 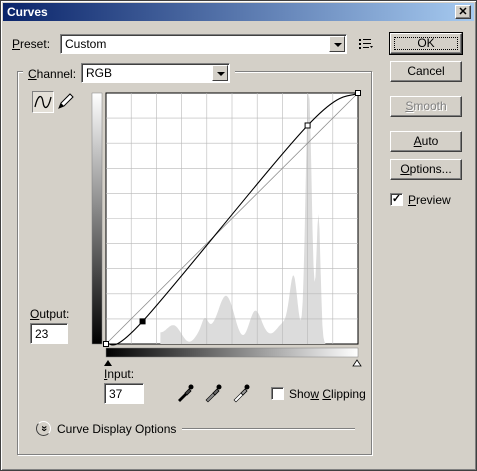 What do you see at coordinates (277, 393) in the screenshot?
I see `show-clipping-checkbox` at bounding box center [277, 393].